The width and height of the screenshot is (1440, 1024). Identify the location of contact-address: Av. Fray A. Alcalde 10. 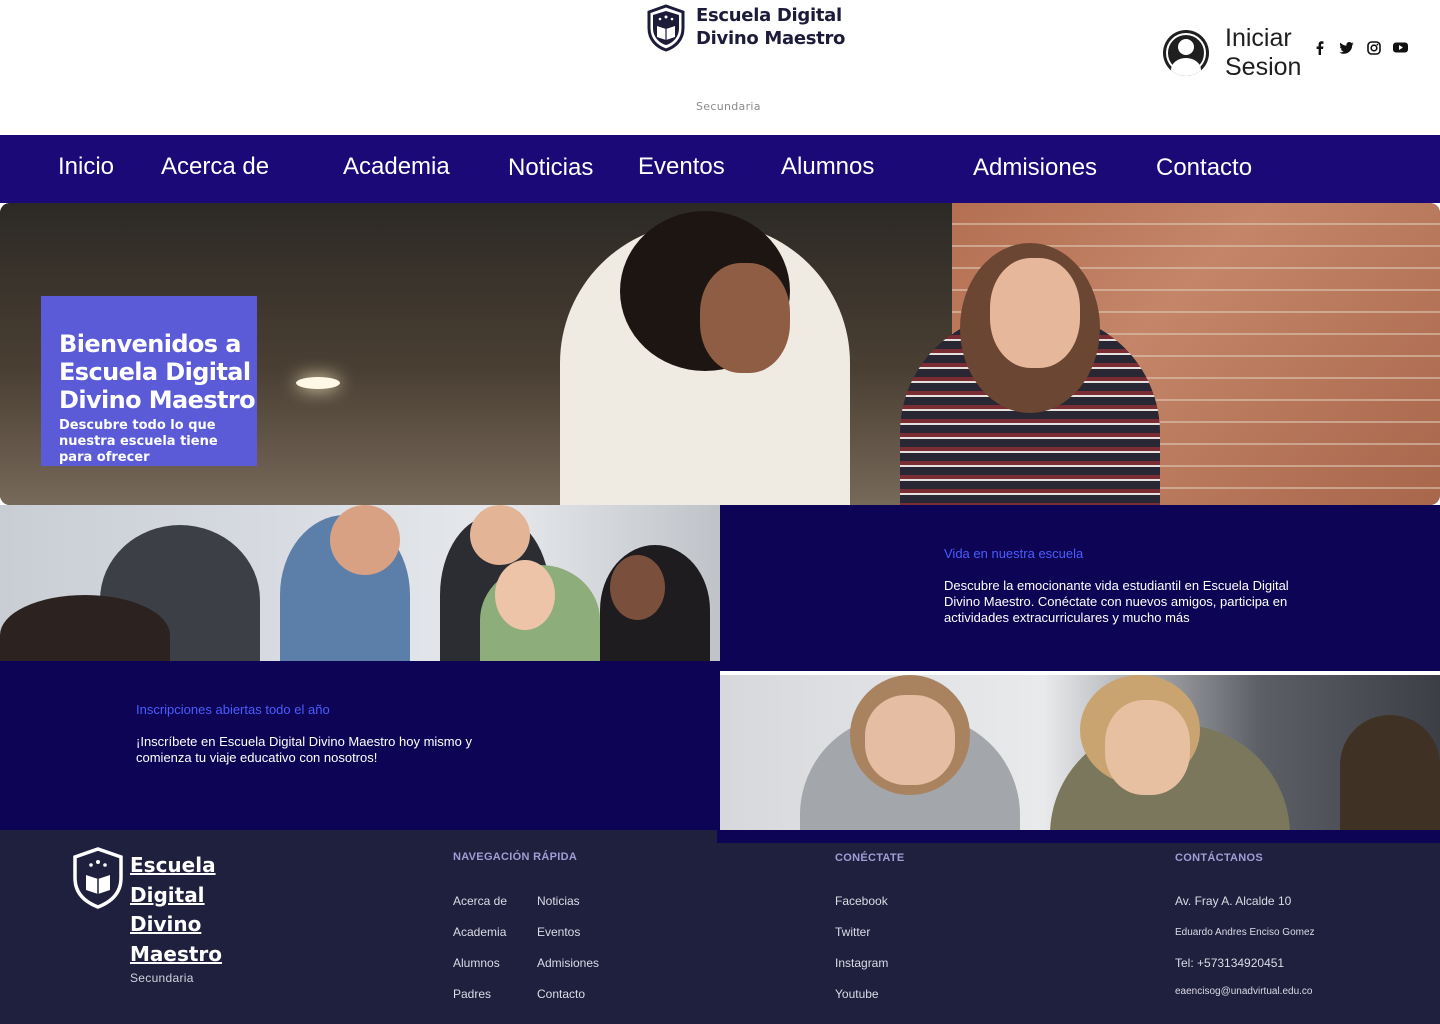
(1233, 901).